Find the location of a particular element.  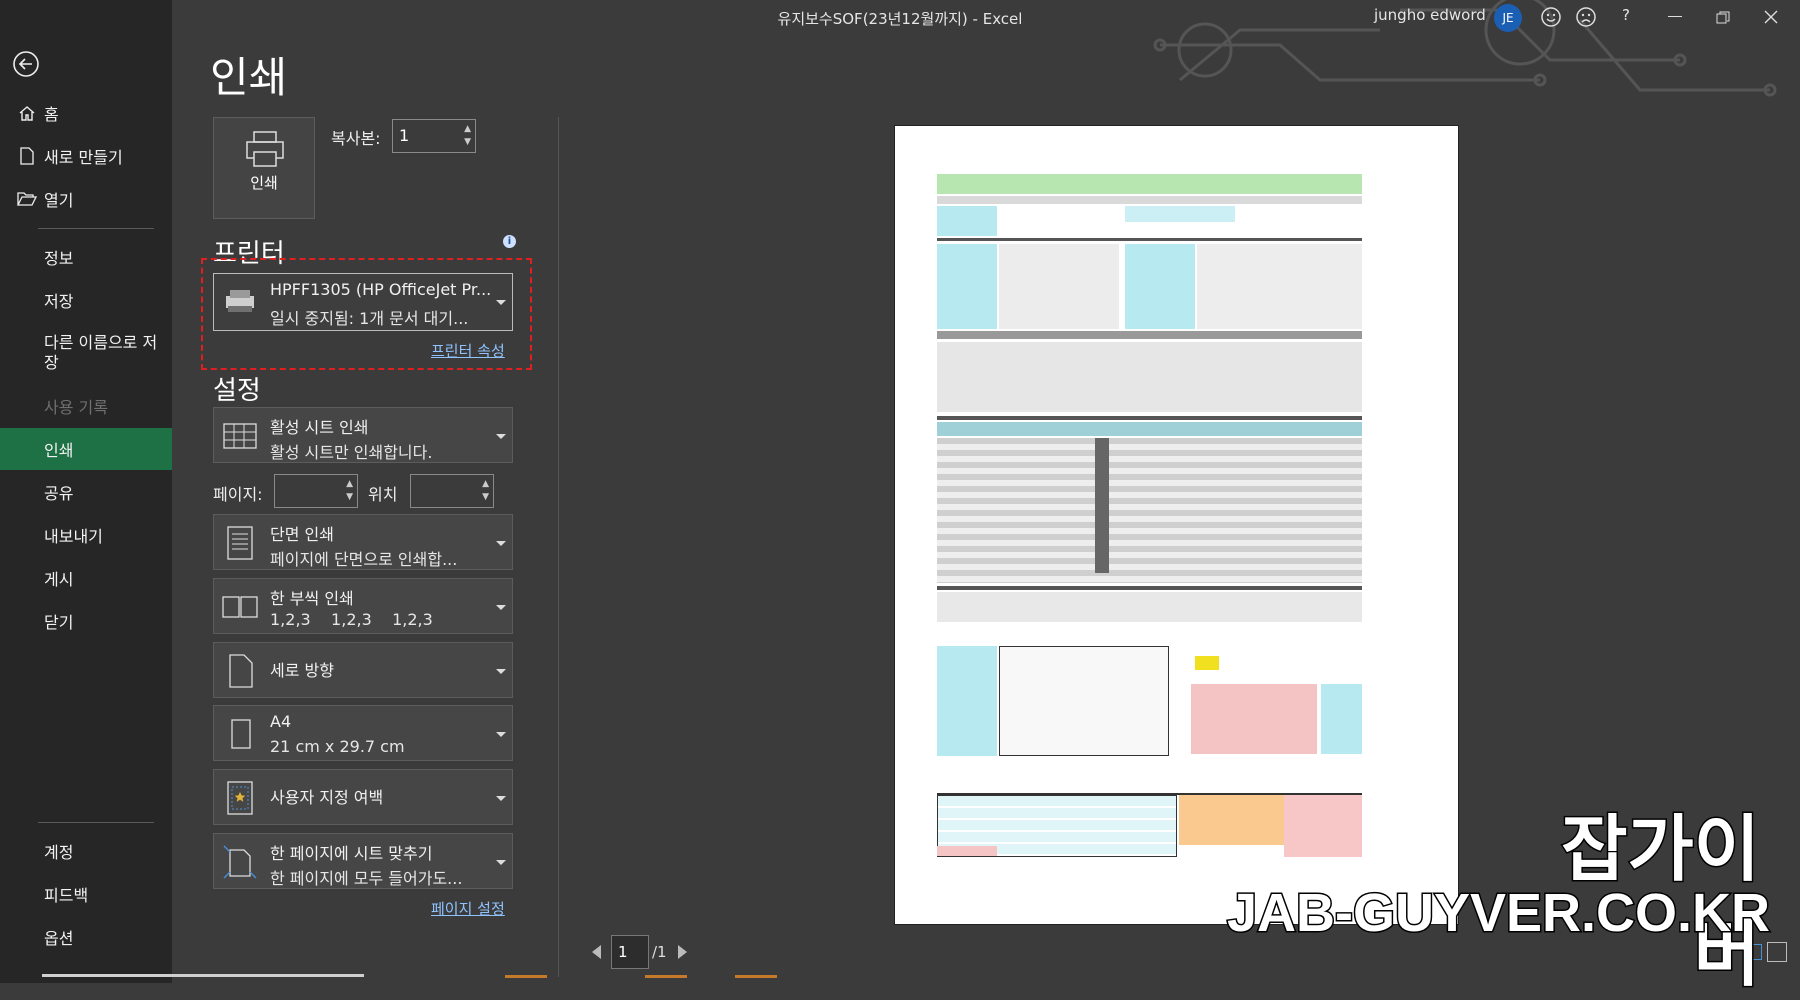

sidebar-item-label: 계정 is located at coordinates (59, 852).